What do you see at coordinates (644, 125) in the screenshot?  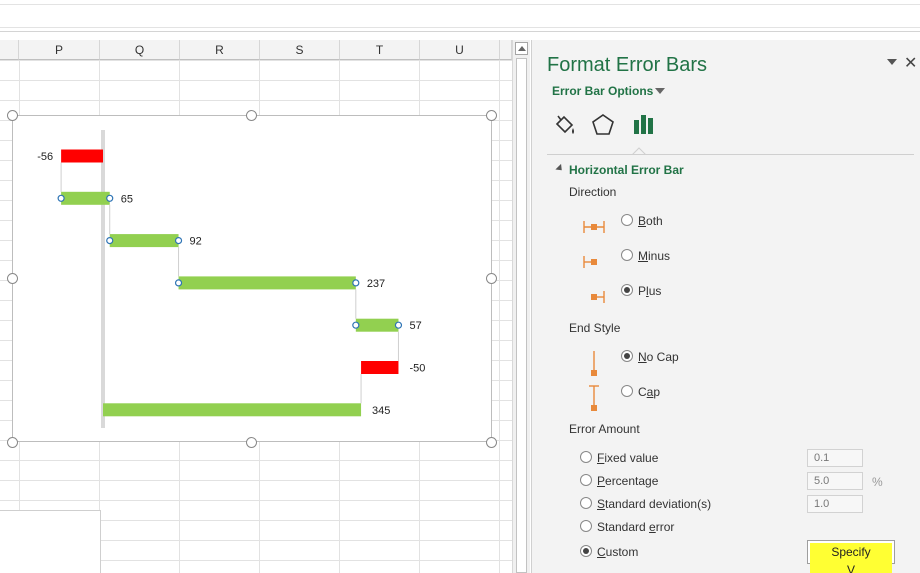 I see `bar-chart-options-icon` at bounding box center [644, 125].